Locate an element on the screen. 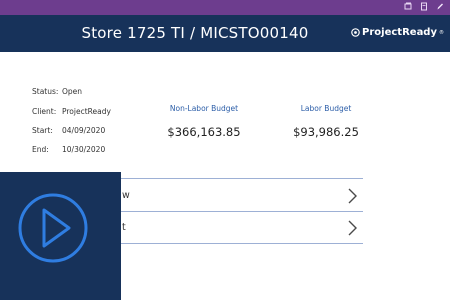 Image resolution: width=450 pixels, height=300 pixels. start-date-value: 04/09/2020 is located at coordinates (84, 130).